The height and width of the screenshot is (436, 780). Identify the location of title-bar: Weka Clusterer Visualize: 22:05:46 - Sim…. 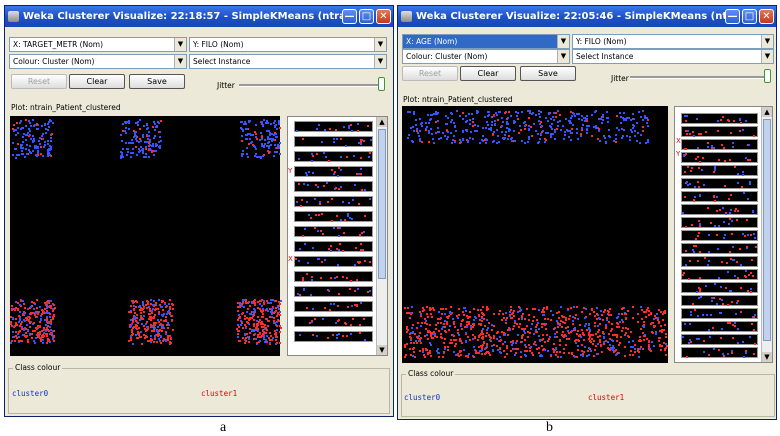
(587, 16).